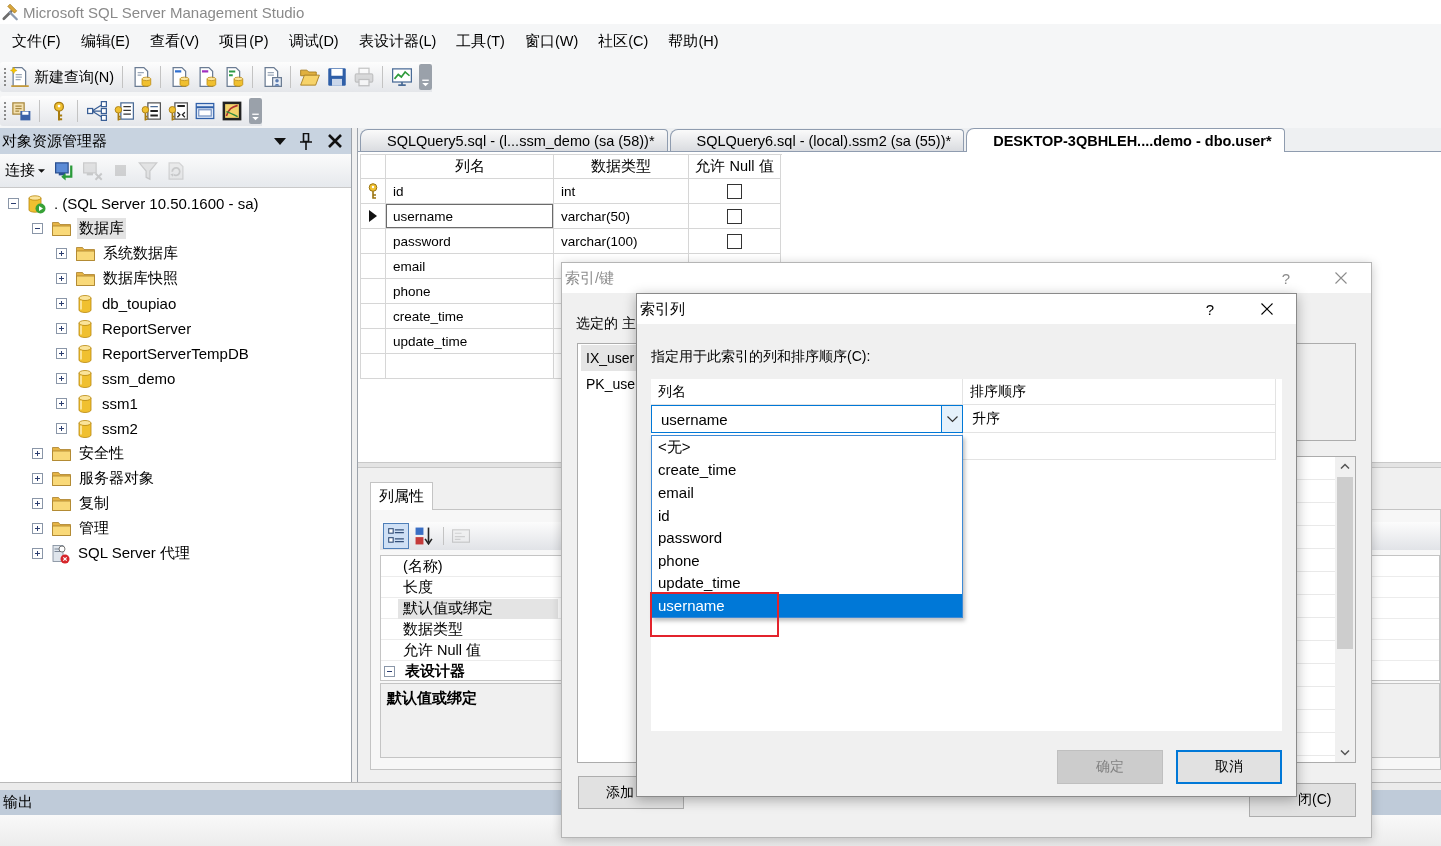 This screenshot has width=1441, height=846. Describe the element at coordinates (373, 216) in the screenshot. I see `row-header` at that location.